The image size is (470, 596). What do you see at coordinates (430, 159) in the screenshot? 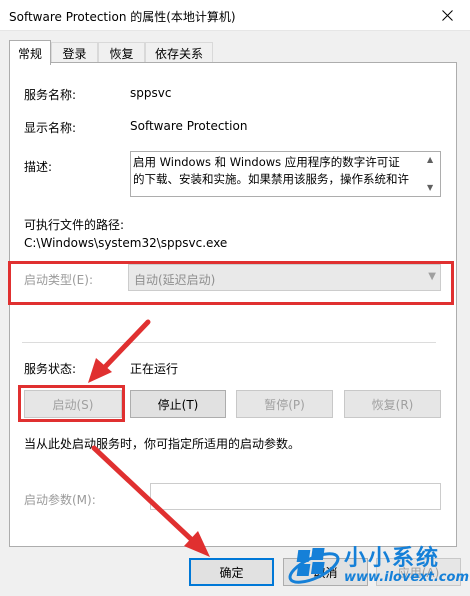
I see `scroll-up-arrow-icon: ▲` at bounding box center [430, 159].